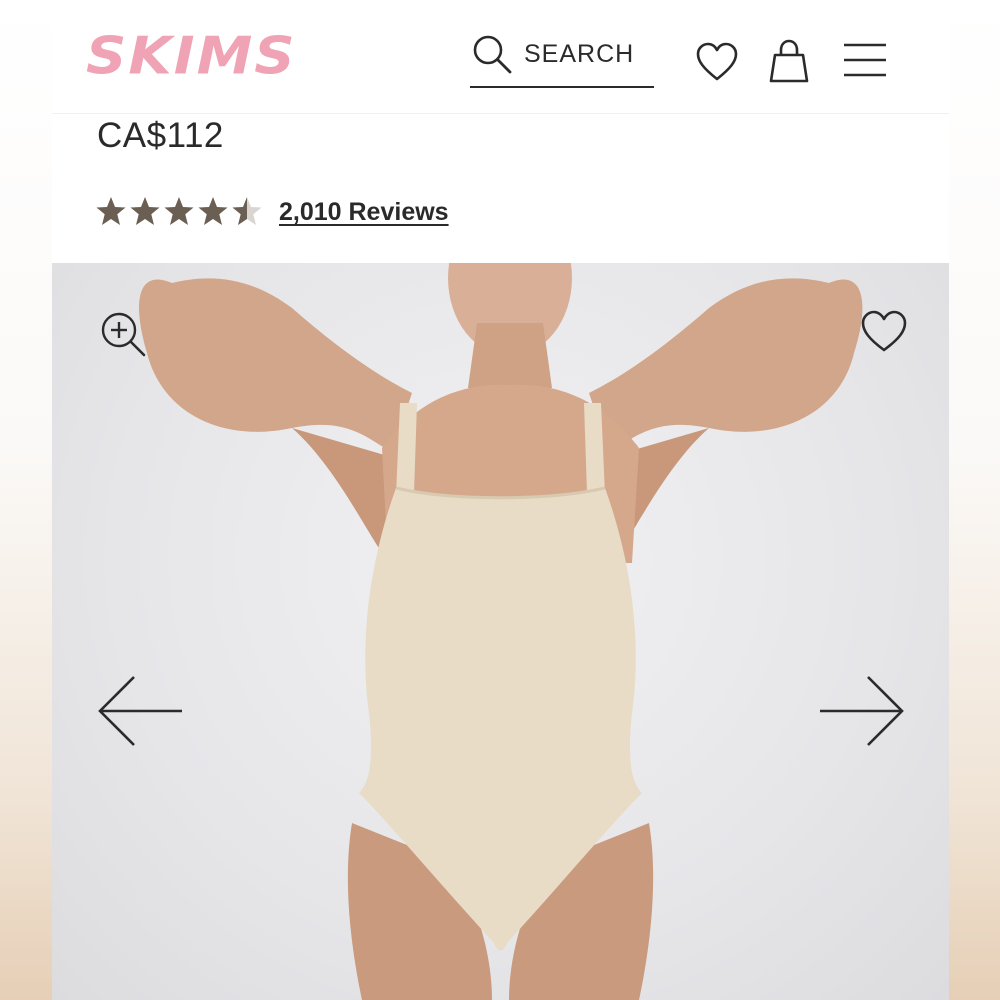 This screenshot has height=1000, width=1000. What do you see at coordinates (123, 334) in the screenshot?
I see `zoom-in-icon` at bounding box center [123, 334].